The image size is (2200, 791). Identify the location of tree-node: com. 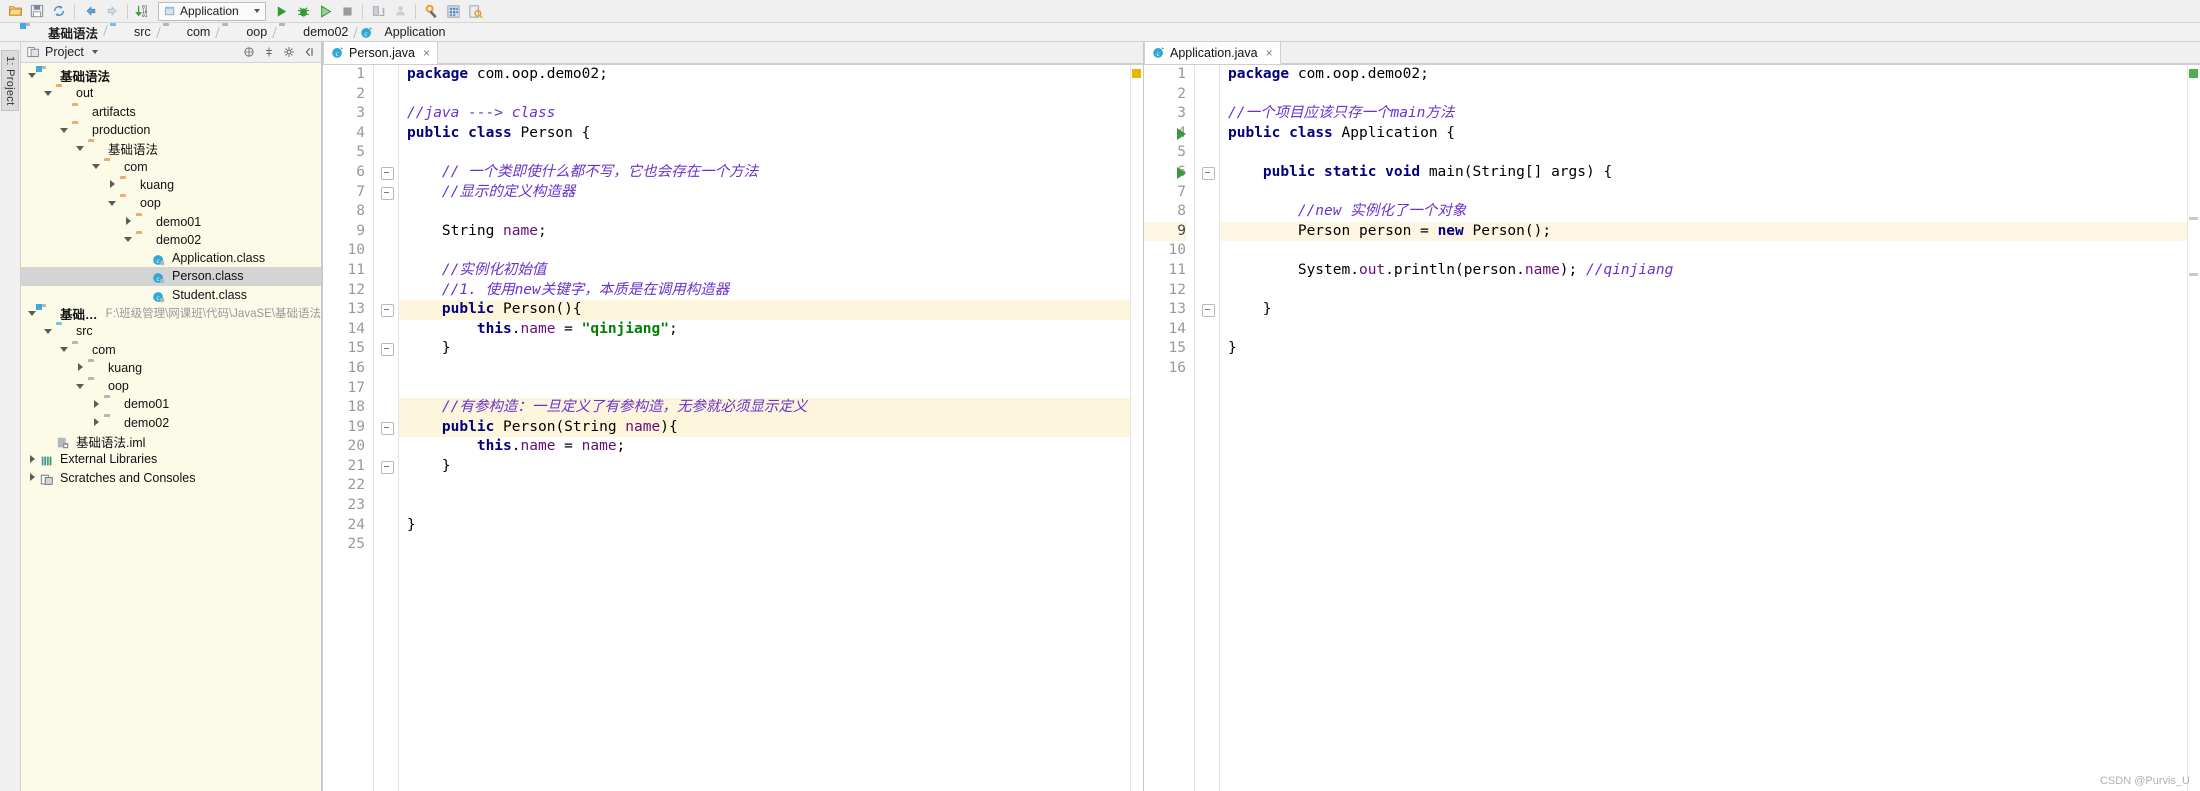
(171, 349).